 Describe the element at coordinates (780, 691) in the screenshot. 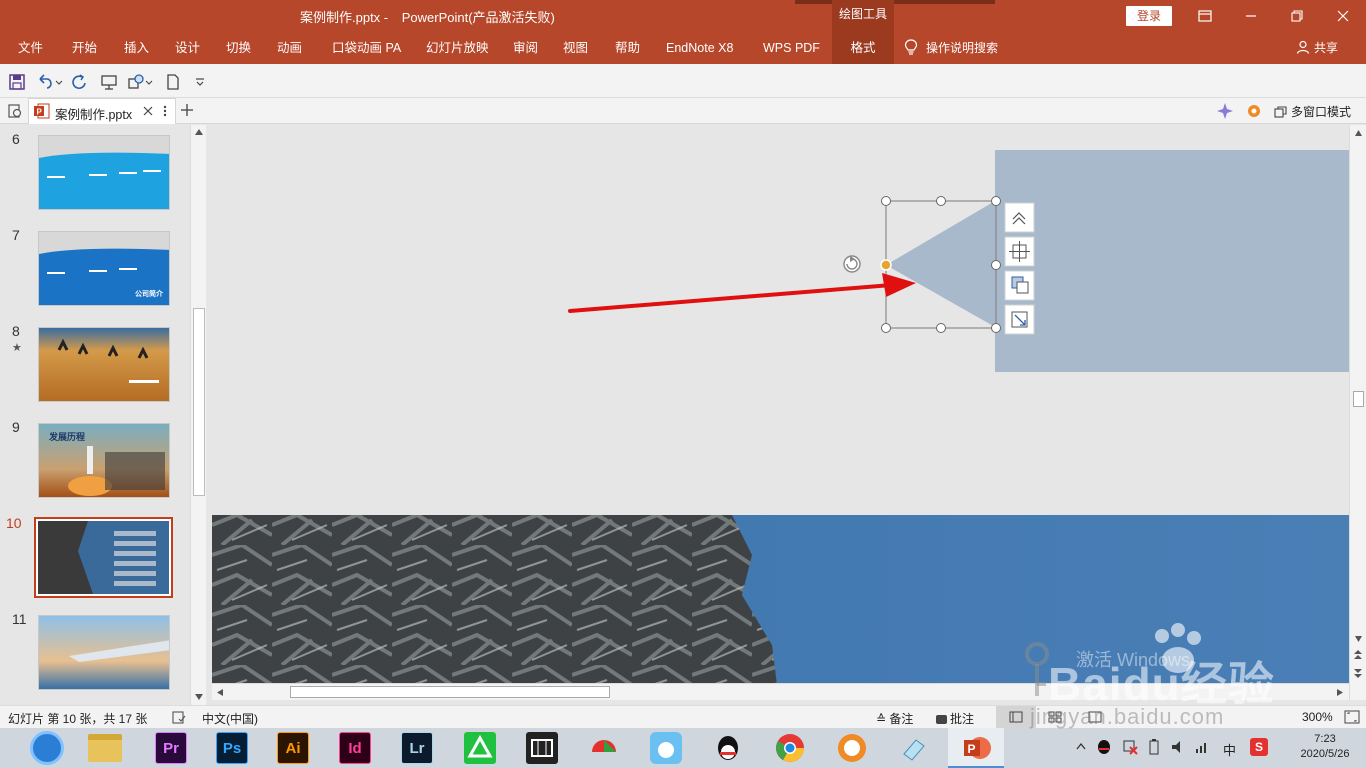

I see `canvas-horizontal-scrollbar` at that location.